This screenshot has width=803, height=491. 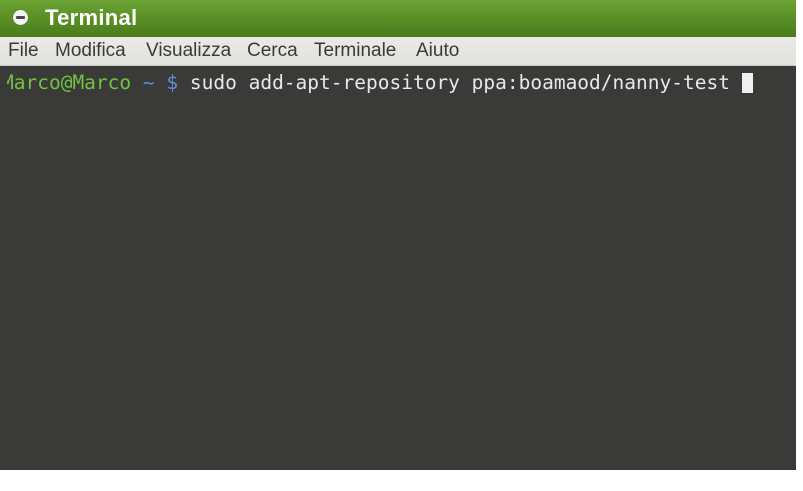 I want to click on window-menu-icon, so click(x=20, y=17).